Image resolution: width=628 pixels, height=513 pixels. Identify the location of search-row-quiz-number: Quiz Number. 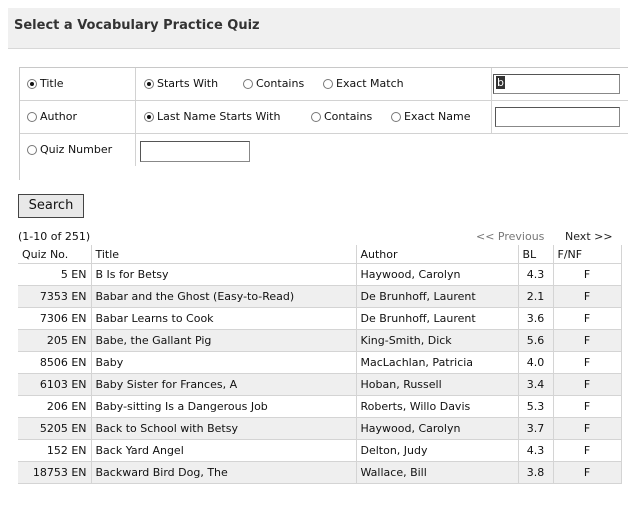
(324, 150).